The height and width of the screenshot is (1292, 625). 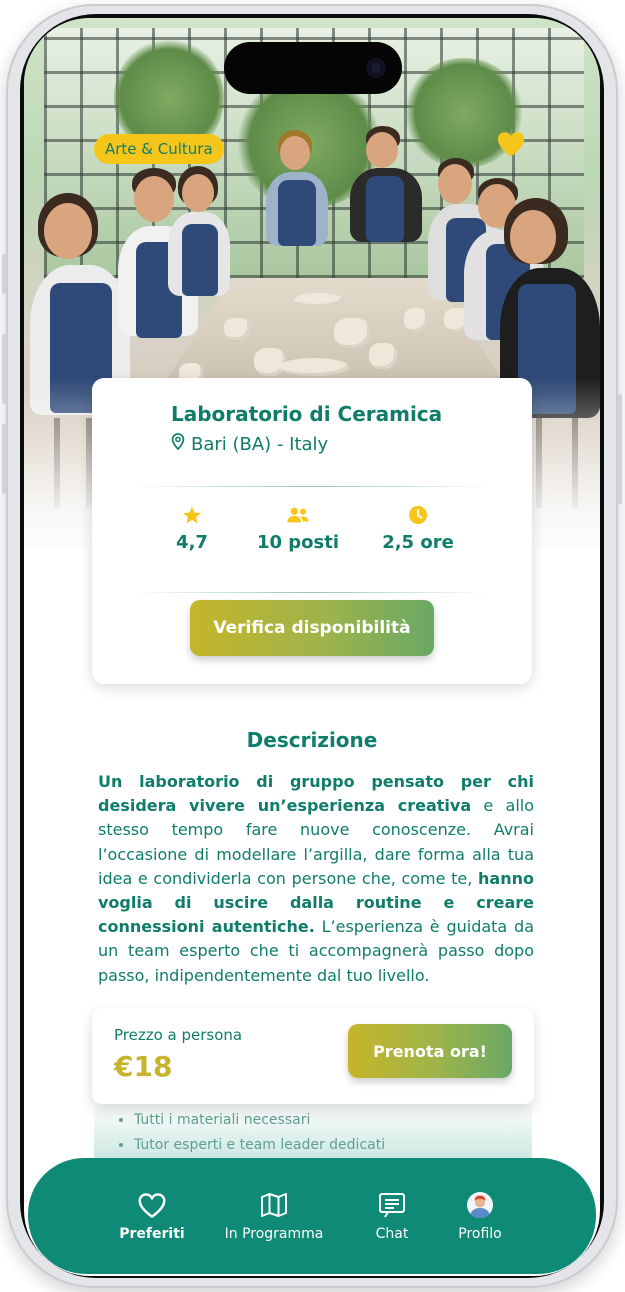 I want to click on dynamic-island, so click(x=313, y=68).